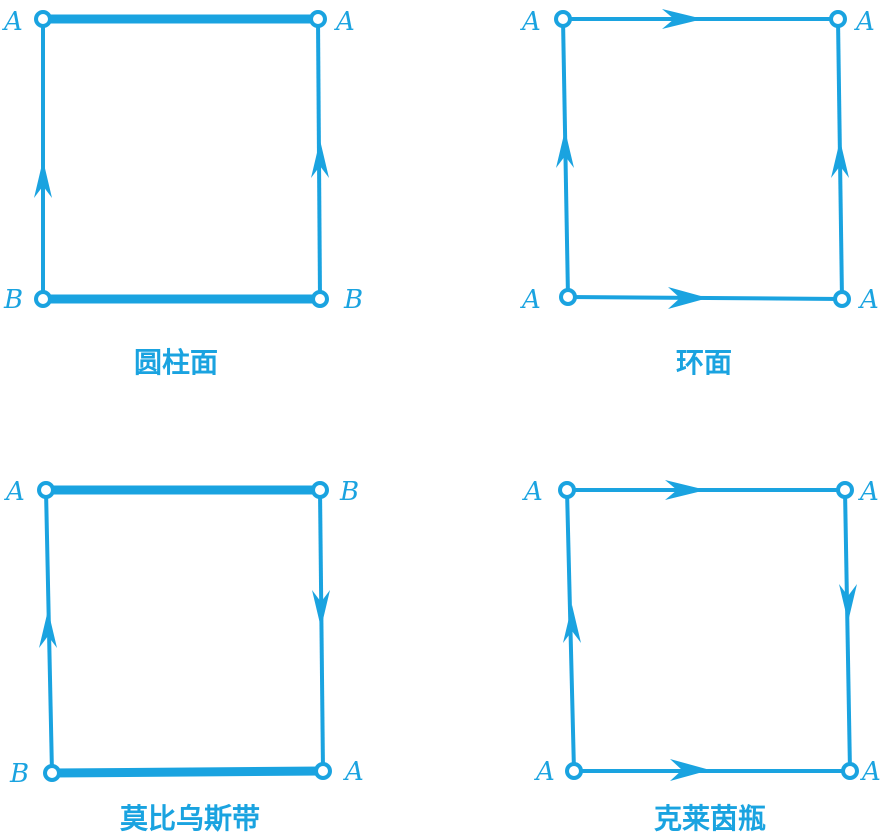  I want to click on panel-caption: 莫比乌斯带, so click(190, 818).